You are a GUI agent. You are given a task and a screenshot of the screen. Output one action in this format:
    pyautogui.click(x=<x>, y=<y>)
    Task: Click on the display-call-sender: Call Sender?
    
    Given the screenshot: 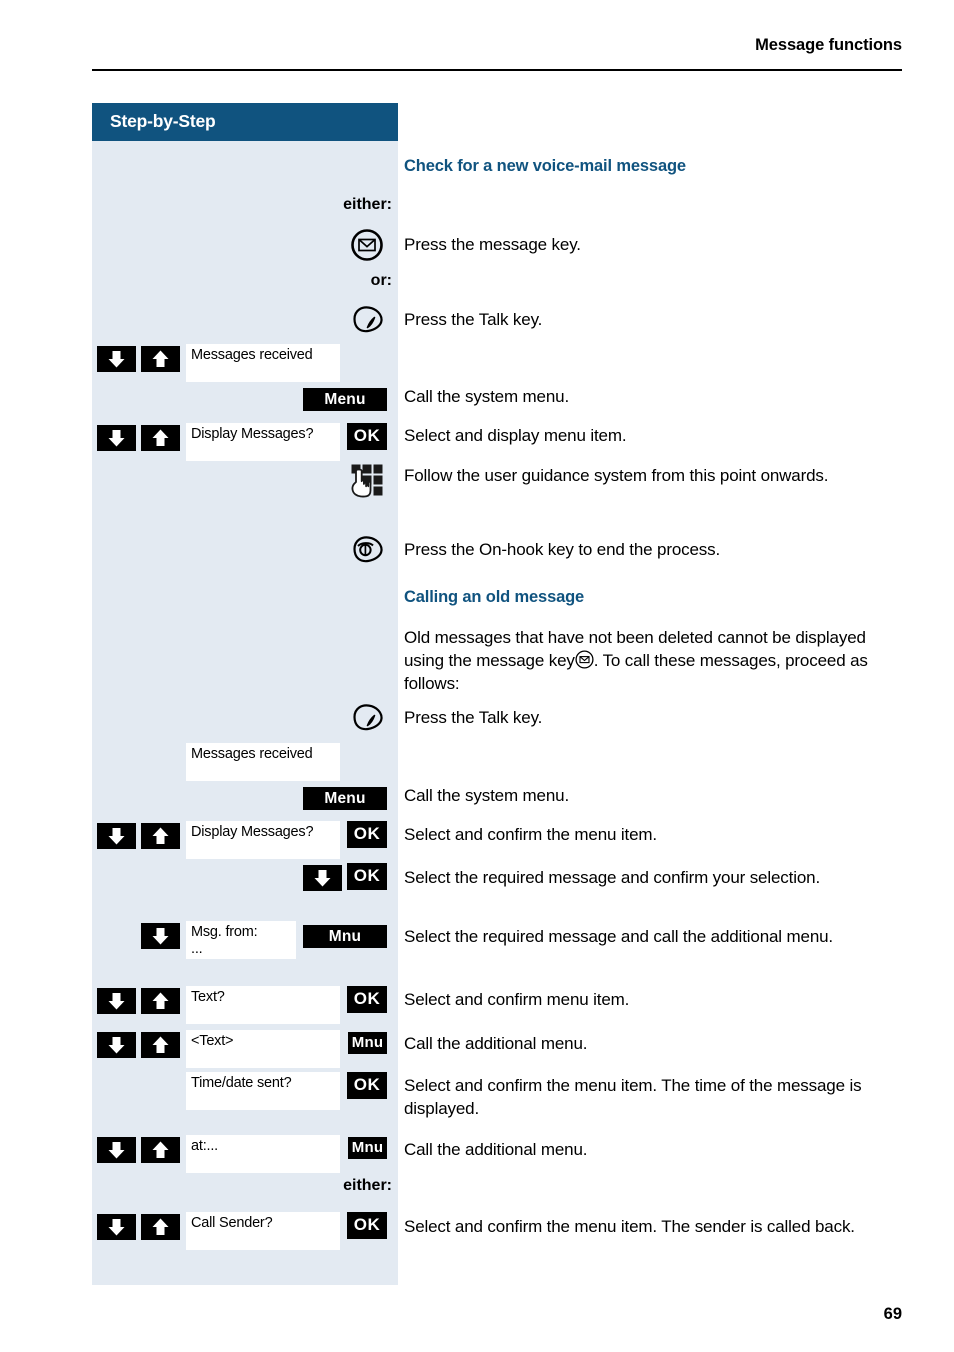 What is the action you would take?
    pyautogui.click(x=263, y=1231)
    